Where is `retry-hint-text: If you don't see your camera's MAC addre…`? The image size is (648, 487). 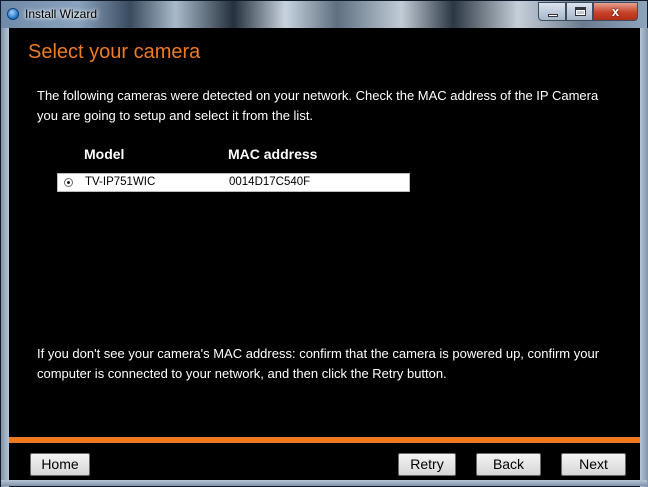
retry-hint-text: If you don't see your camera's MAC addre… is located at coordinates (318, 363).